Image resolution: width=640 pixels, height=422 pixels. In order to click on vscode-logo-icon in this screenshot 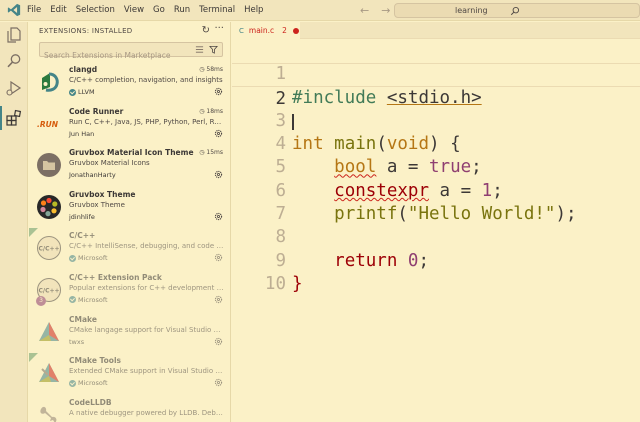, I will do `click(14, 10)`.